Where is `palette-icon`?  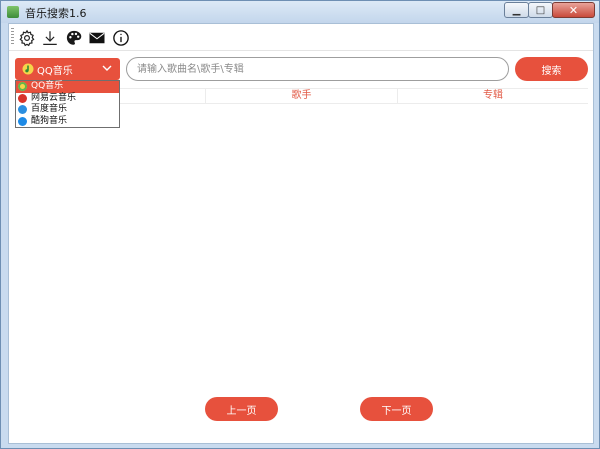
palette-icon is located at coordinates (74, 37).